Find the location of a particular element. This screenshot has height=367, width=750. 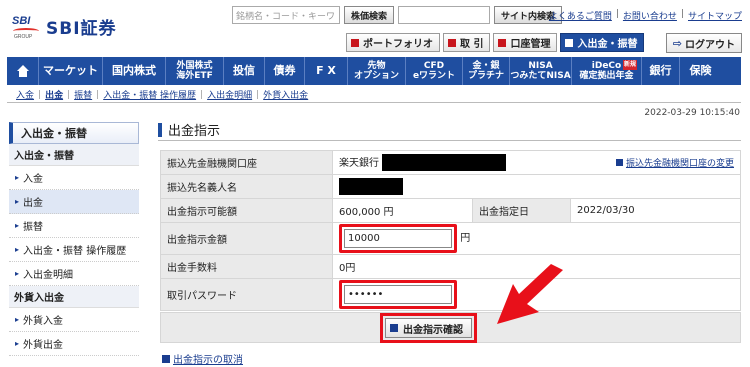

sidebar-item-fx-withdraw: ▸ 外貨出金 is located at coordinates (74, 344).